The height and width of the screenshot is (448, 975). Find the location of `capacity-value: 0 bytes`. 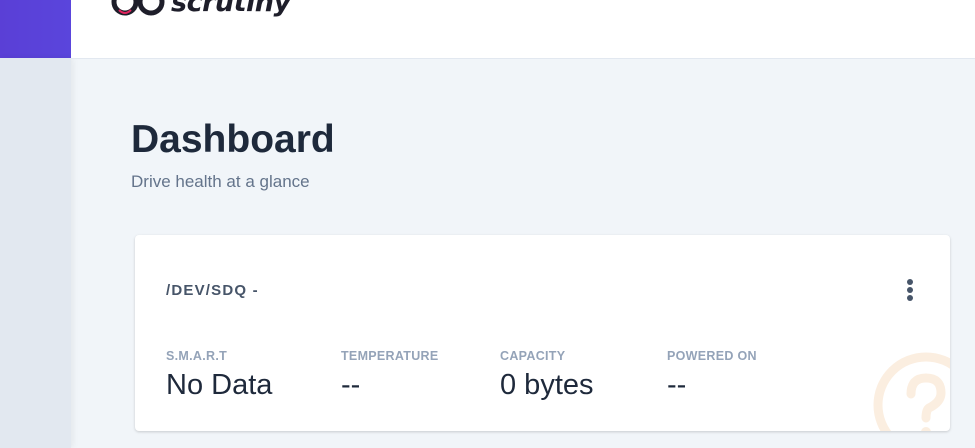

capacity-value: 0 bytes is located at coordinates (547, 385).